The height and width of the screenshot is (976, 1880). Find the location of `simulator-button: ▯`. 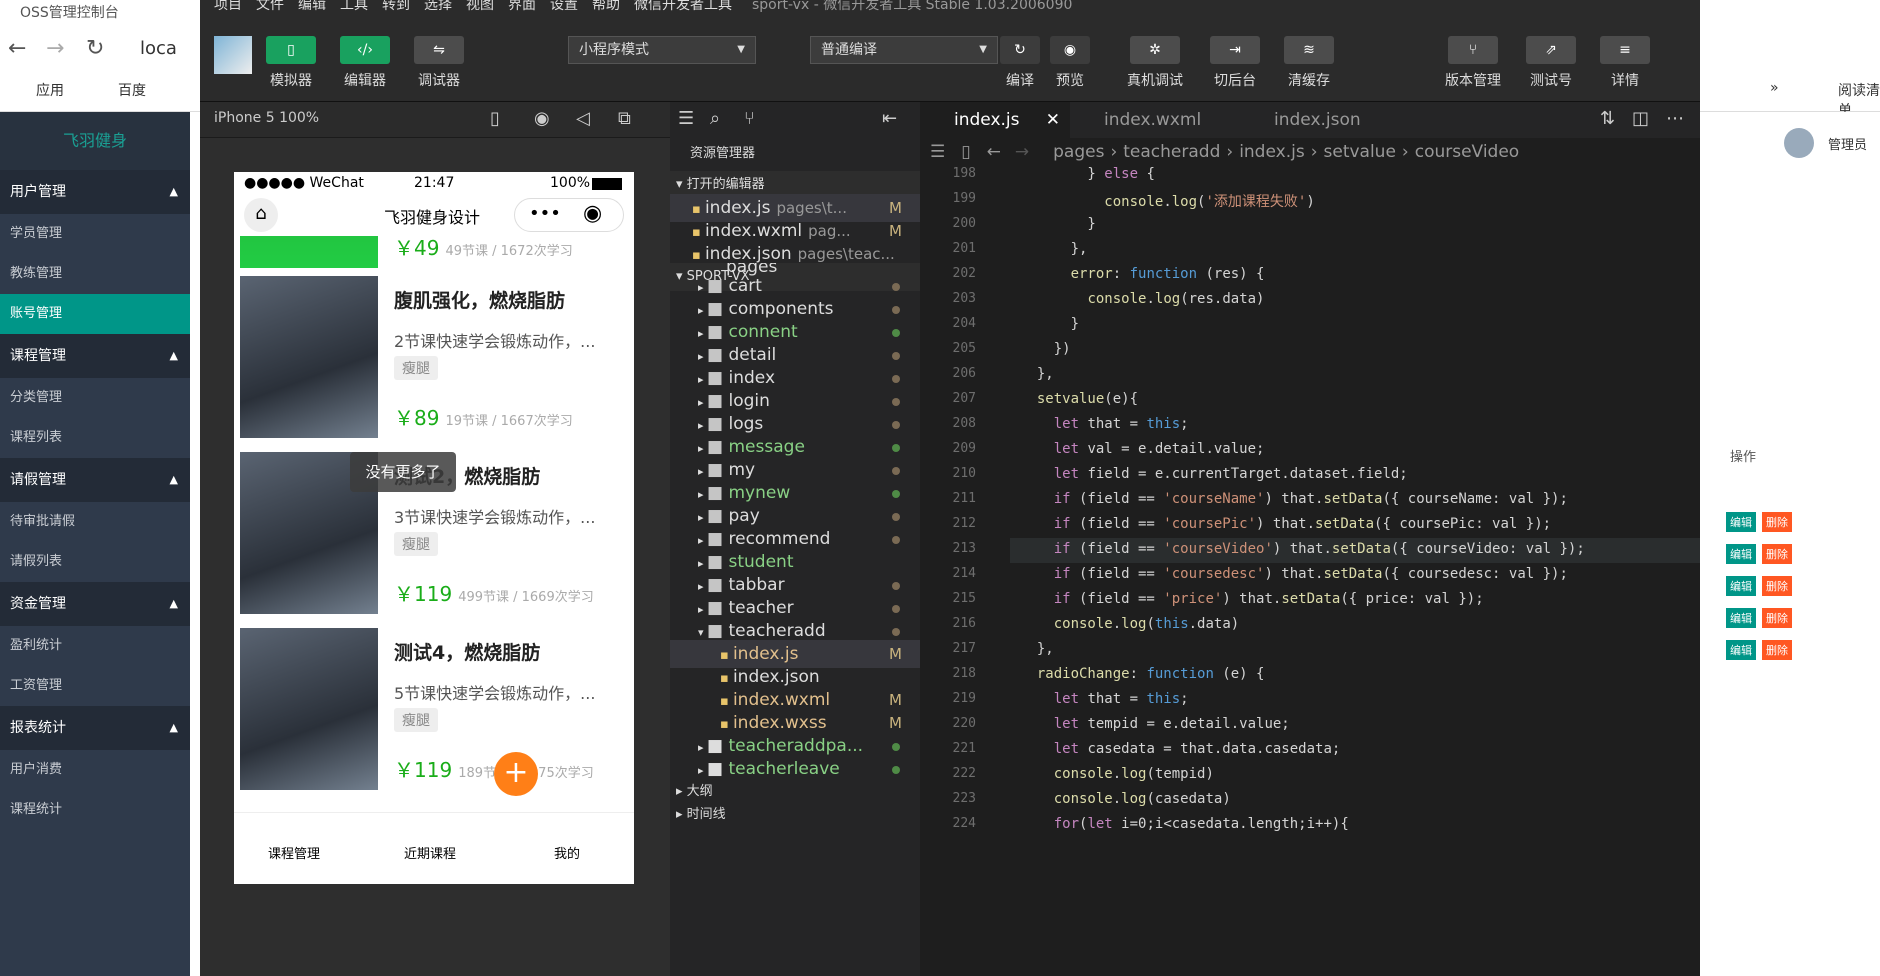

simulator-button: ▯ is located at coordinates (291, 50).